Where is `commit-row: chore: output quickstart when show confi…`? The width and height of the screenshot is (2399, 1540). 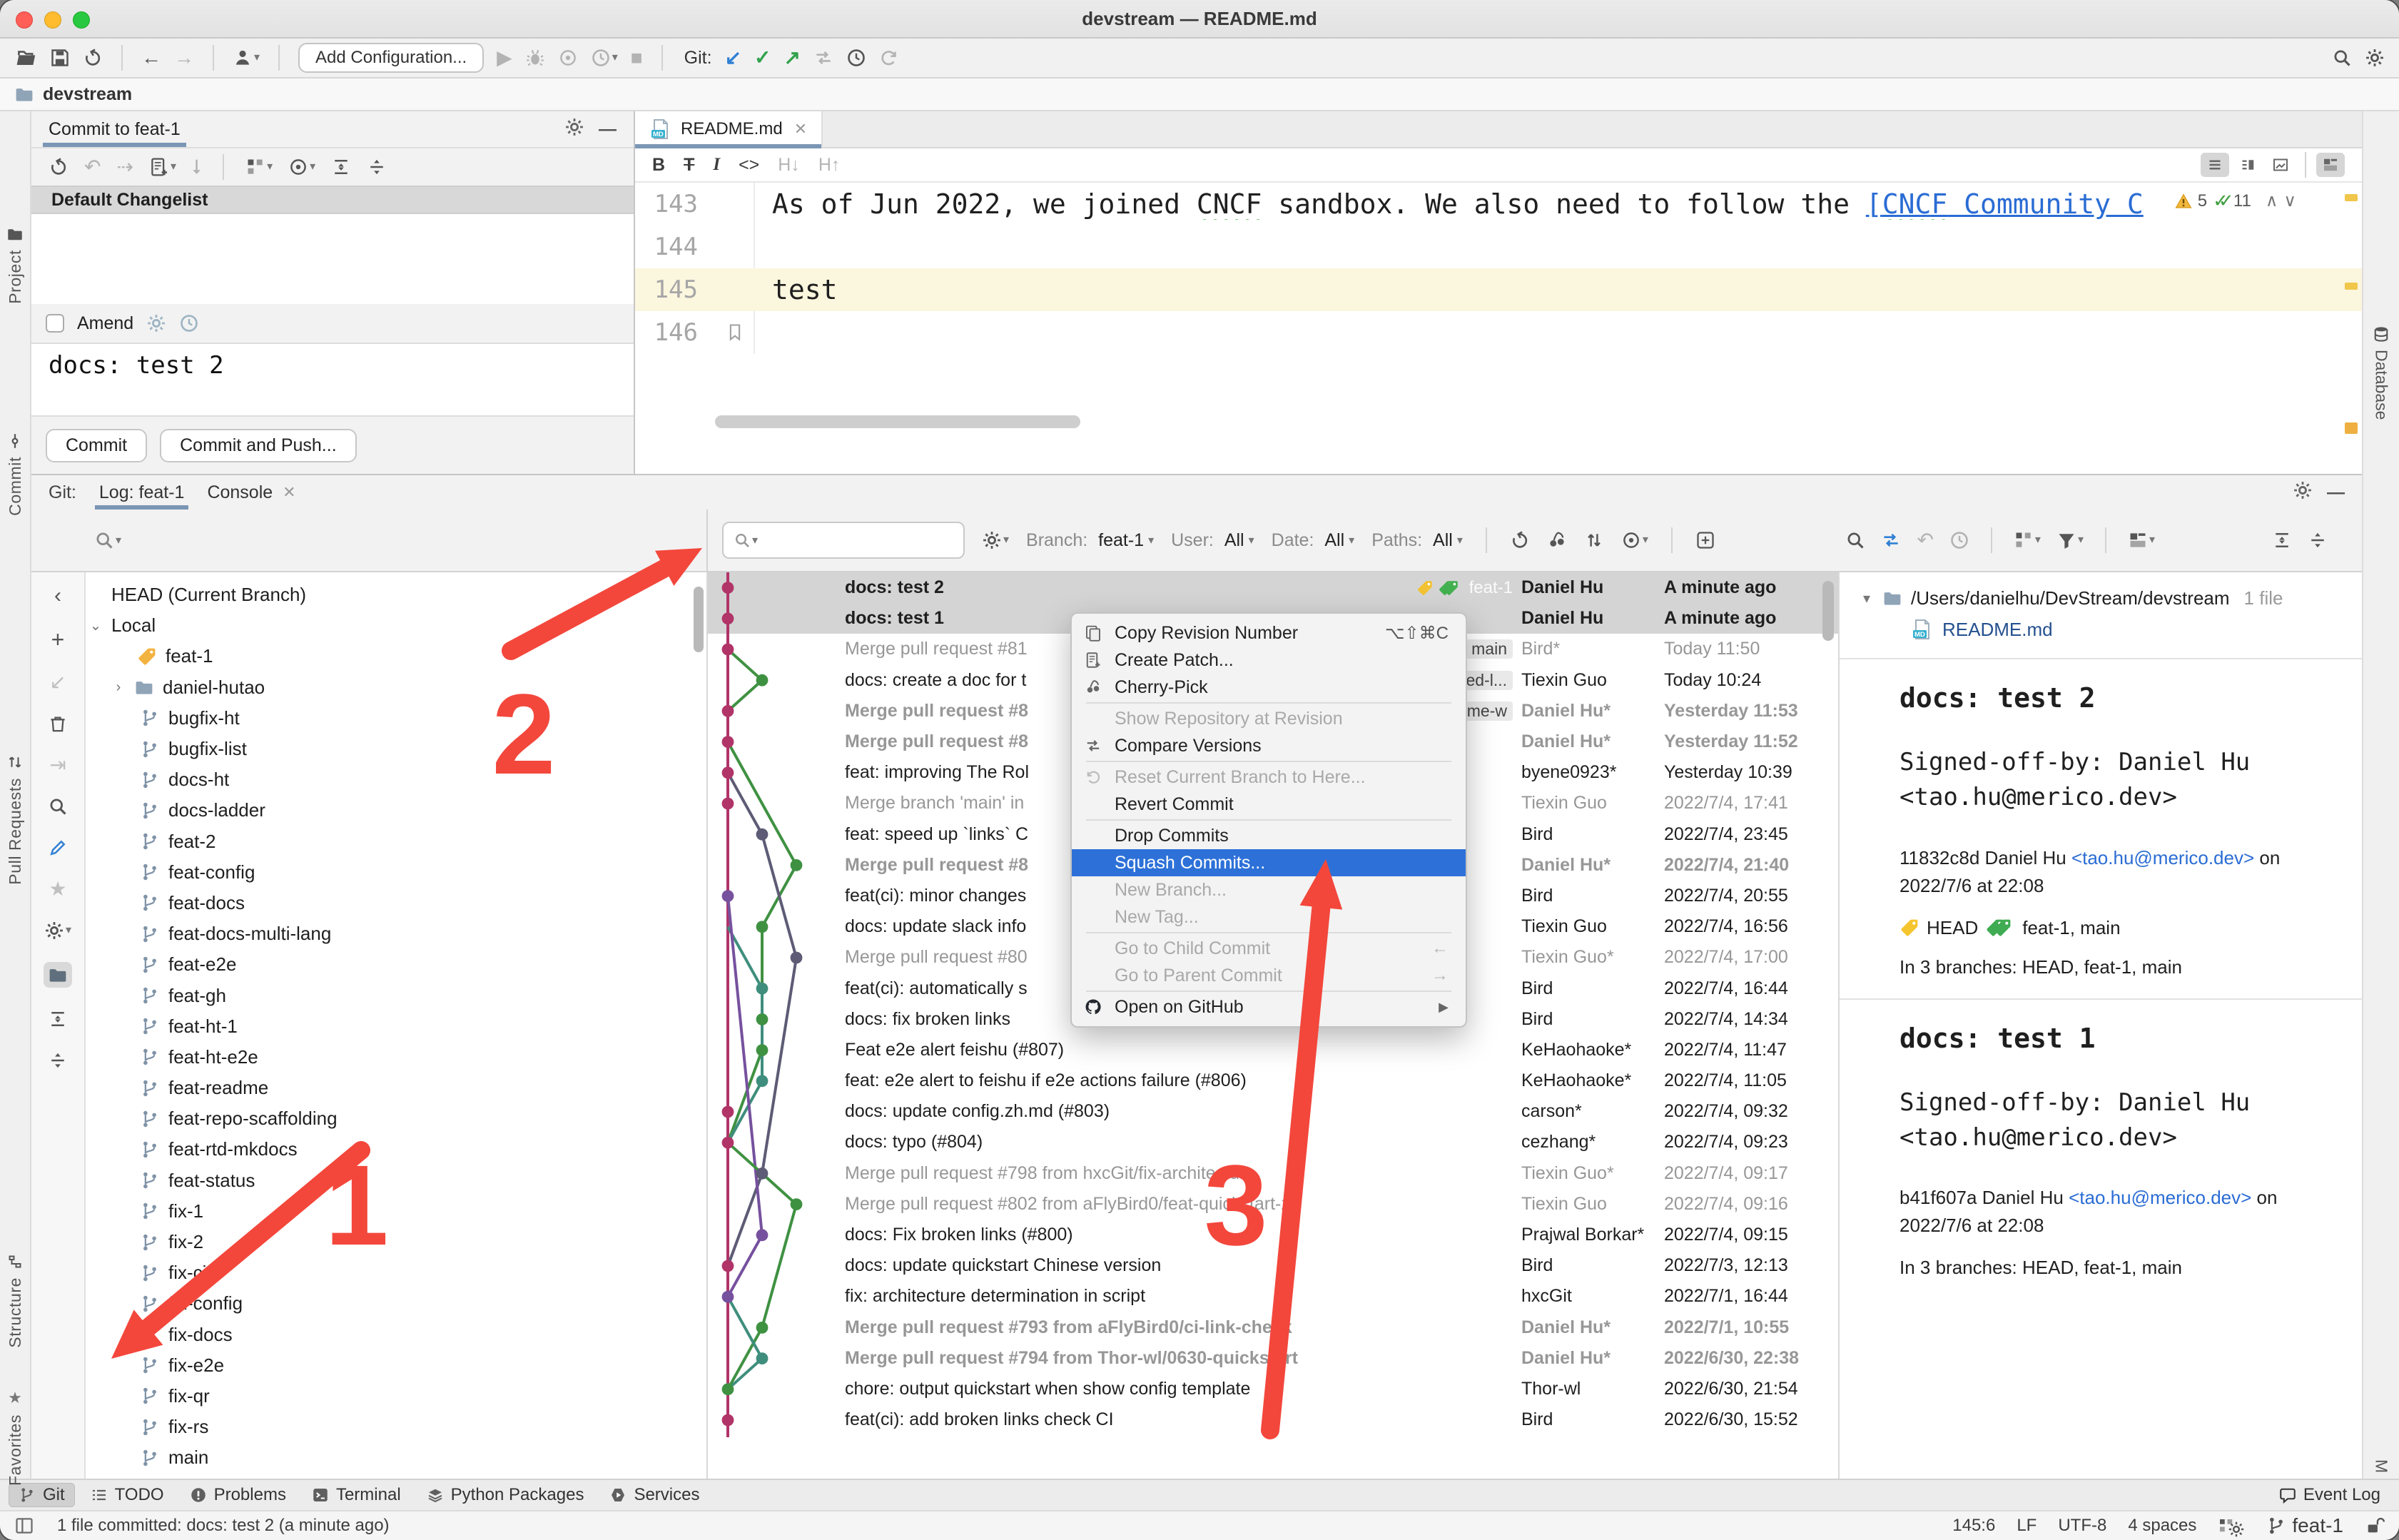 commit-row: chore: output quickstart when show confi… is located at coordinates (1273, 1389).